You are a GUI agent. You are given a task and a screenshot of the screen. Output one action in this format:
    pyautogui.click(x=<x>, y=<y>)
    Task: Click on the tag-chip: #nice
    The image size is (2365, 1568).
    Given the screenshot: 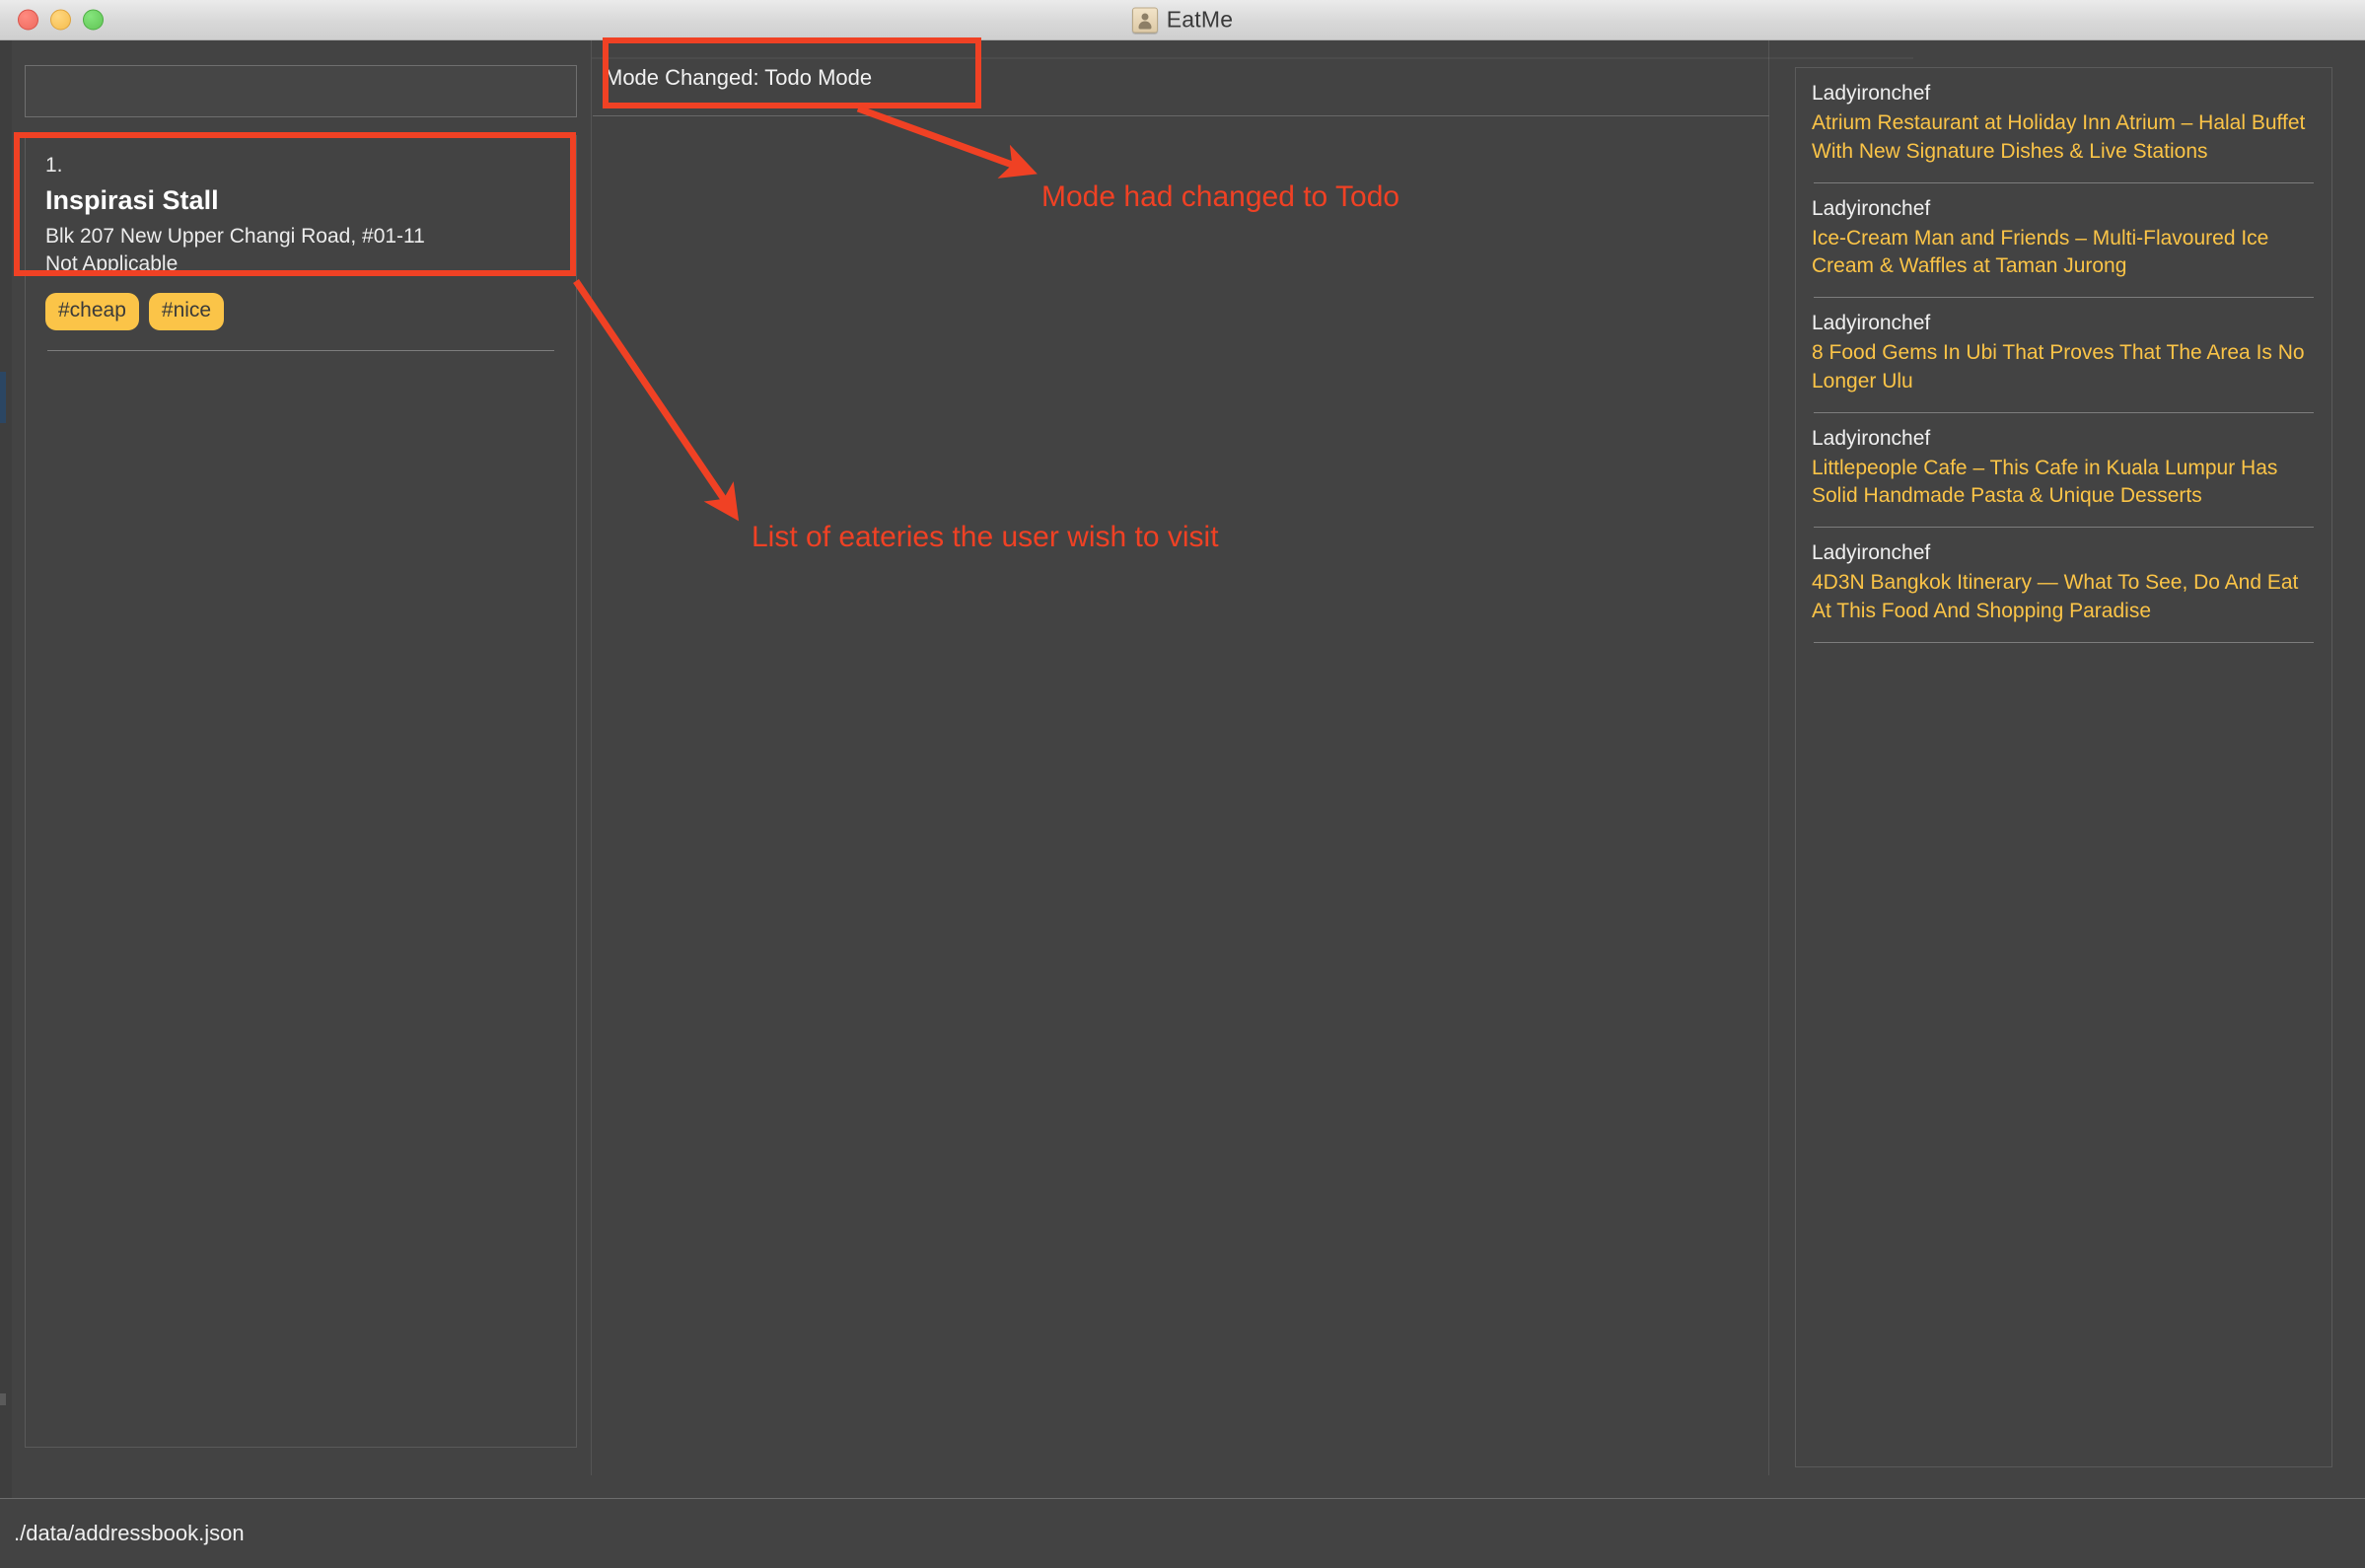 What is the action you would take?
    pyautogui.click(x=186, y=311)
    